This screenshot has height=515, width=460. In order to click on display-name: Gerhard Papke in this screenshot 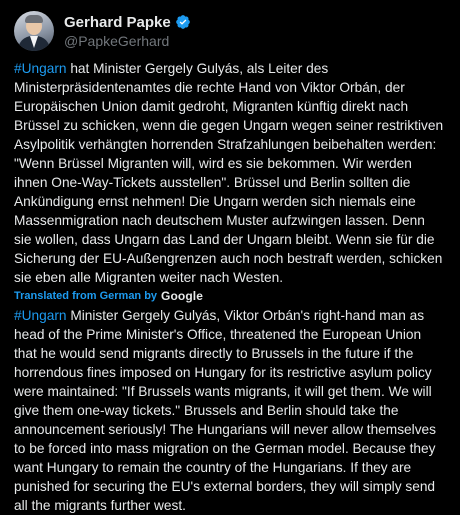, I will do `click(117, 22)`.